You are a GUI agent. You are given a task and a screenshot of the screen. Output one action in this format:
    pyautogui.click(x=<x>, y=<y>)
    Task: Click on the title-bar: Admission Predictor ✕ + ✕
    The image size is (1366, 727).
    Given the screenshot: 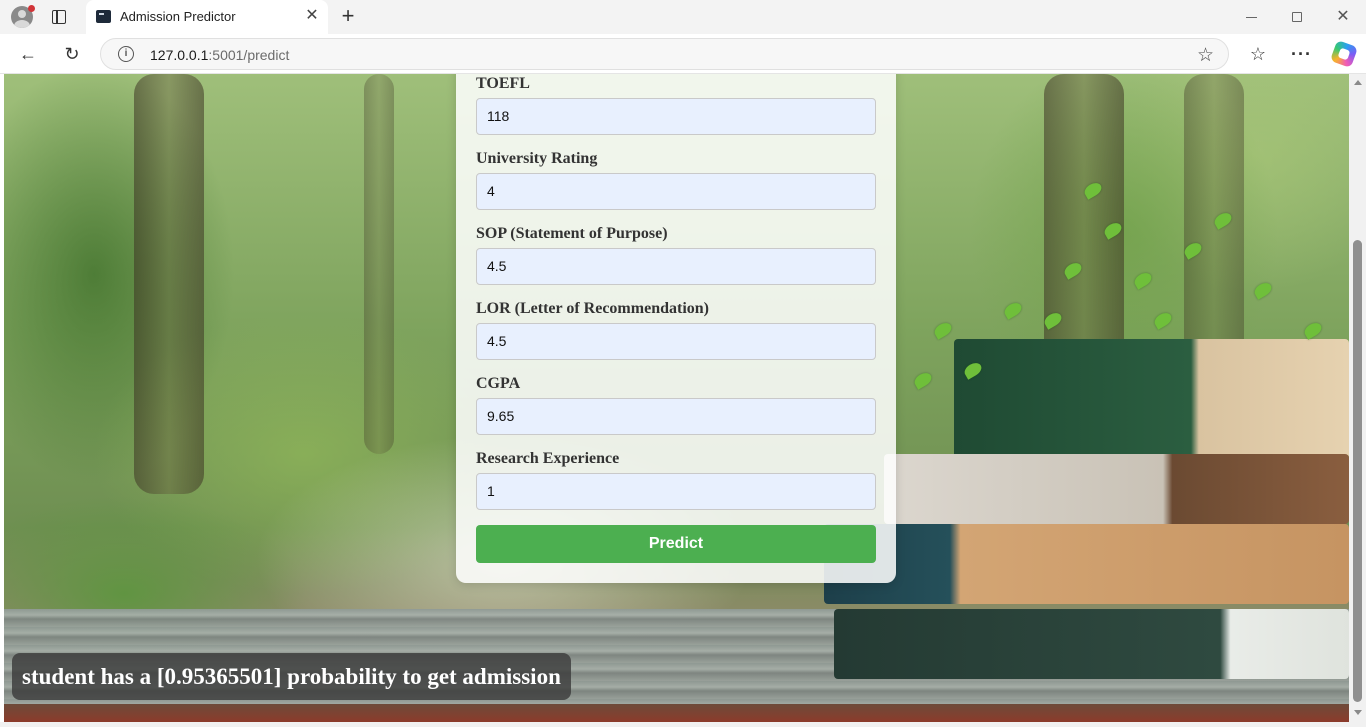 What is the action you would take?
    pyautogui.click(x=683, y=17)
    